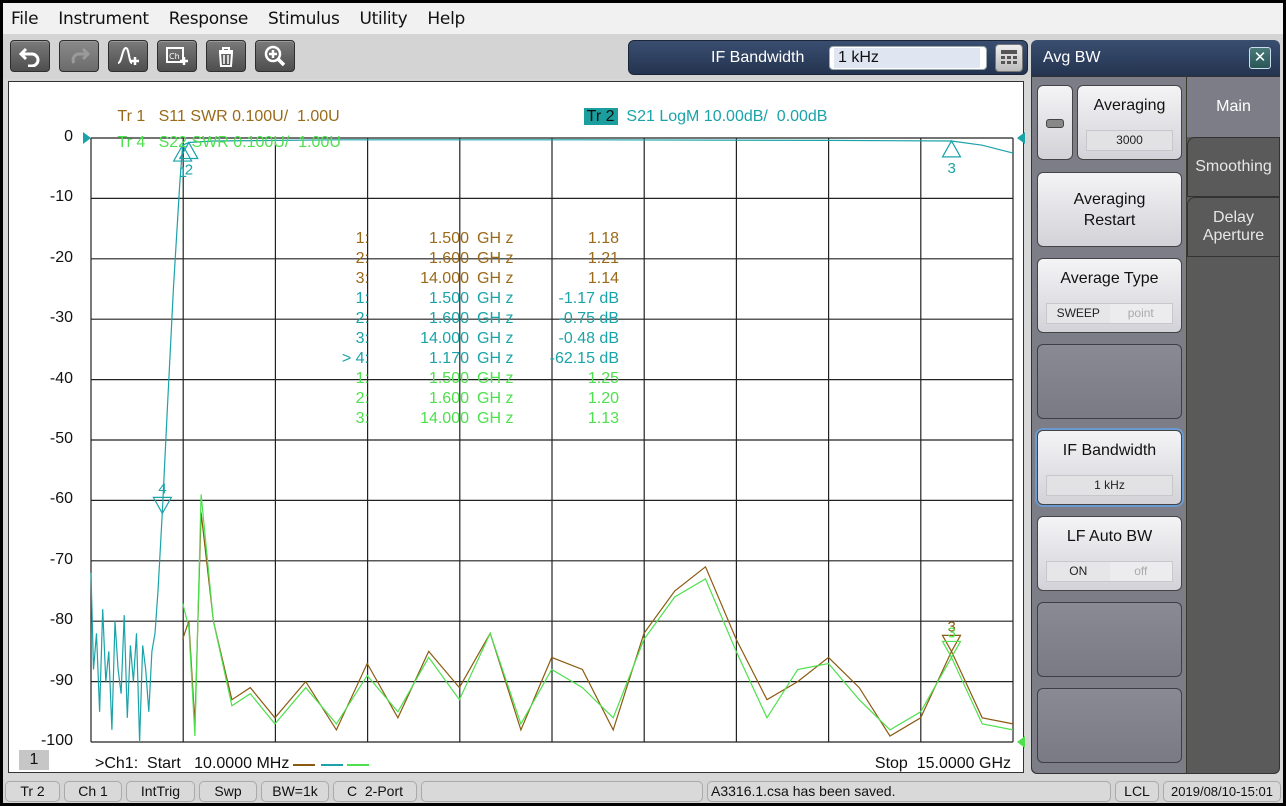  Describe the element at coordinates (1109, 536) in the screenshot. I see `lf-auto-bw-label: LF Auto BW` at that location.